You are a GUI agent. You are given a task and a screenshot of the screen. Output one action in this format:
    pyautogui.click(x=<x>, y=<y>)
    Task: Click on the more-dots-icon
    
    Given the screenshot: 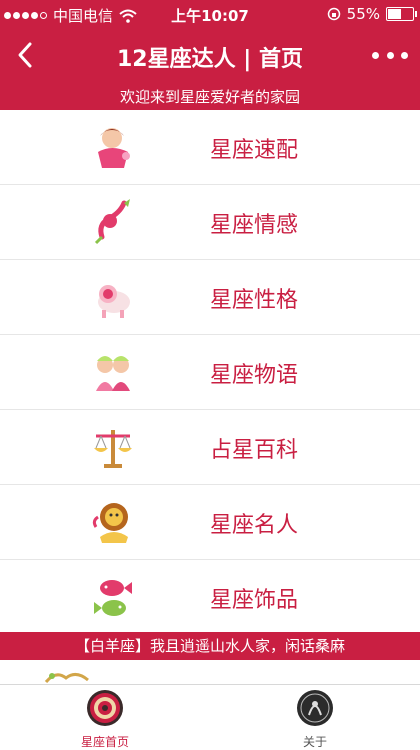 What is the action you would take?
    pyautogui.click(x=390, y=55)
    